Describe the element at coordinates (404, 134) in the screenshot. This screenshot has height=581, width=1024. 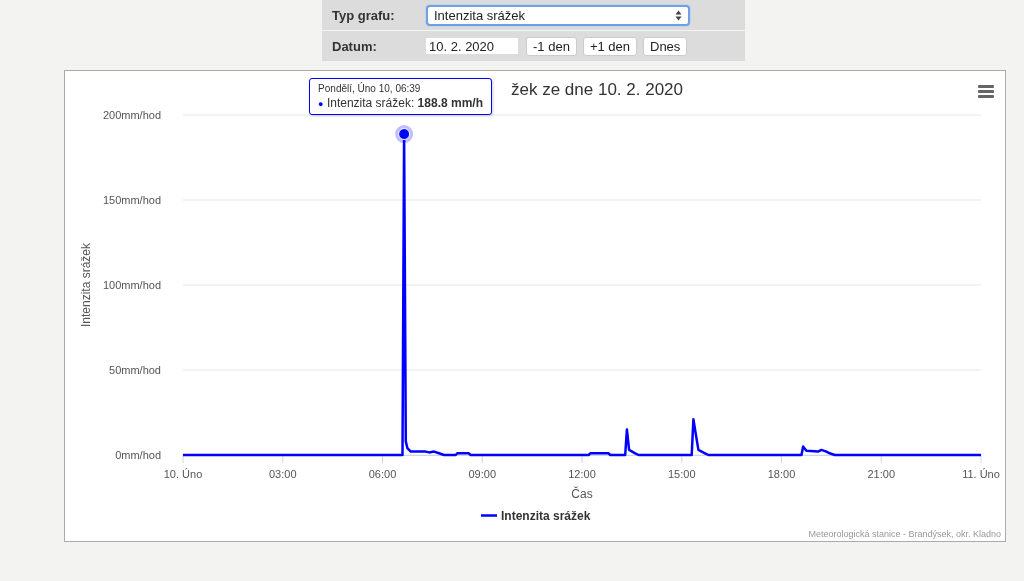
I see `point-marker` at that location.